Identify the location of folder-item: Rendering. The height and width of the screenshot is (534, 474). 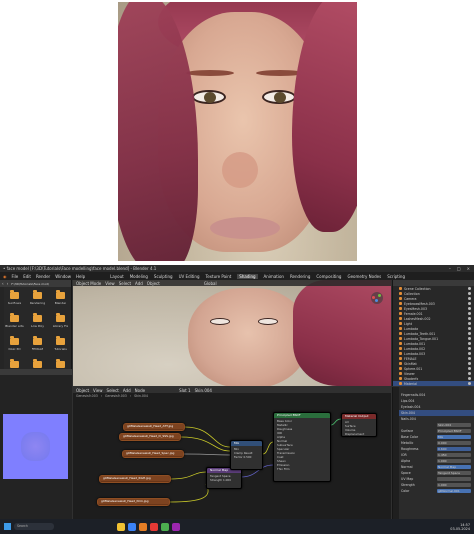
(37, 299).